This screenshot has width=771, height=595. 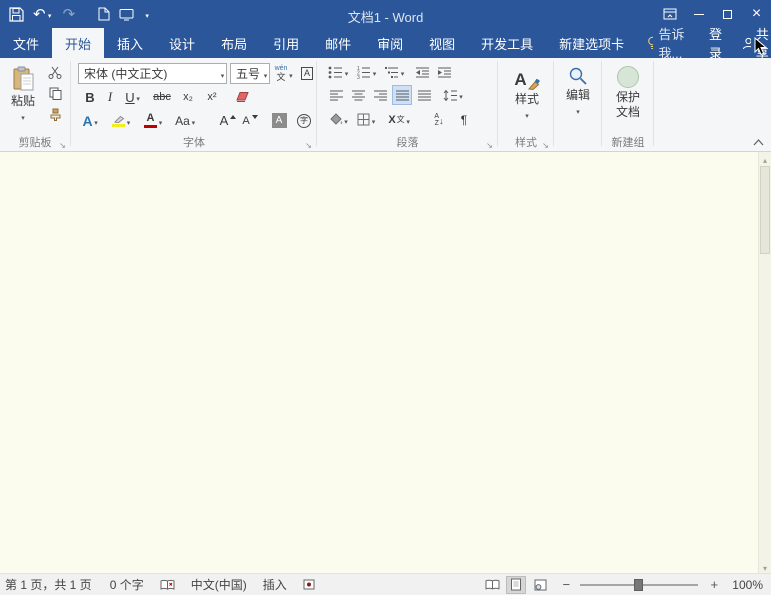 What do you see at coordinates (422, 72) in the screenshot?
I see `decrease-indent-button` at bounding box center [422, 72].